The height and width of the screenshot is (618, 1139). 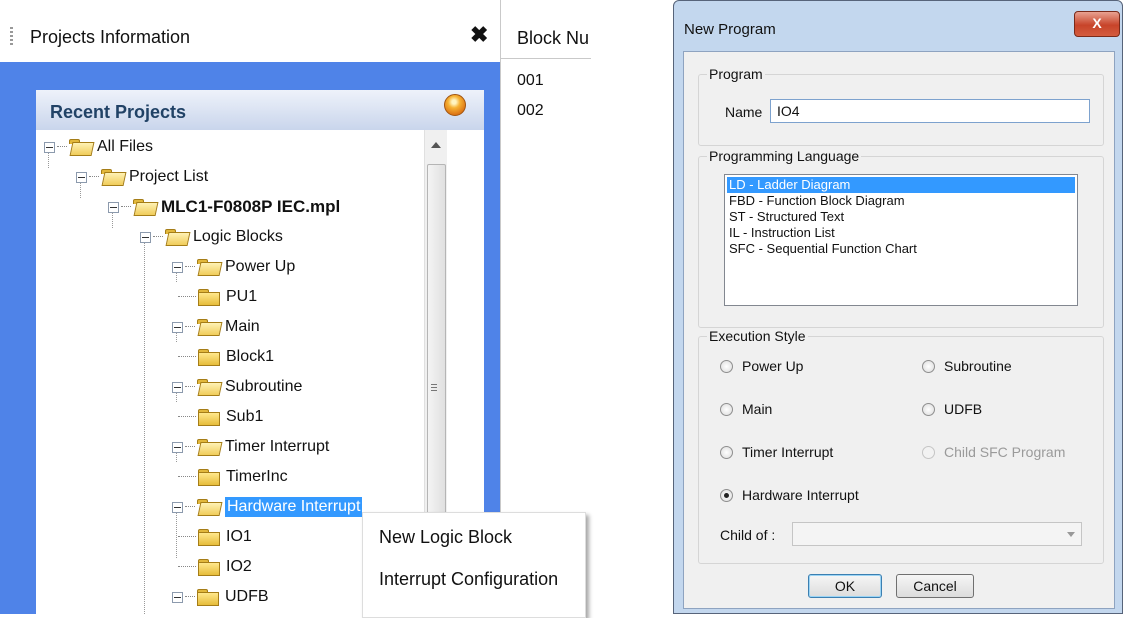 I want to click on context-menu: New Logic Block Interrupt Configuration, so click(x=474, y=565).